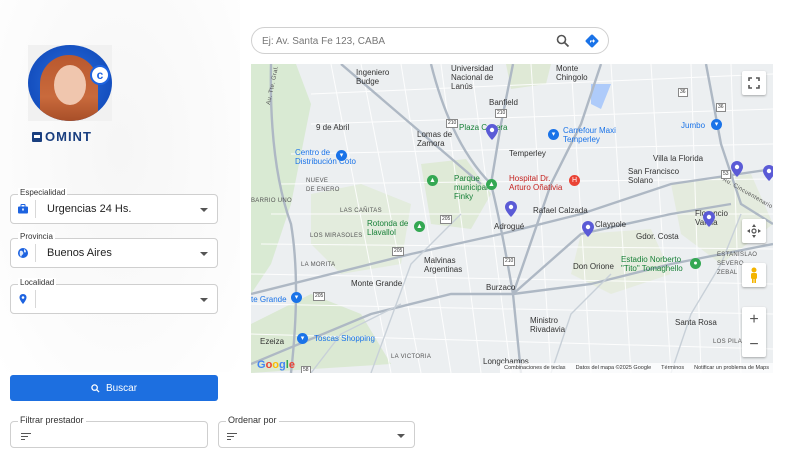 Image resolution: width=800 pixels, height=452 pixels. I want to click on shopping-icon: ▾, so click(296, 297).